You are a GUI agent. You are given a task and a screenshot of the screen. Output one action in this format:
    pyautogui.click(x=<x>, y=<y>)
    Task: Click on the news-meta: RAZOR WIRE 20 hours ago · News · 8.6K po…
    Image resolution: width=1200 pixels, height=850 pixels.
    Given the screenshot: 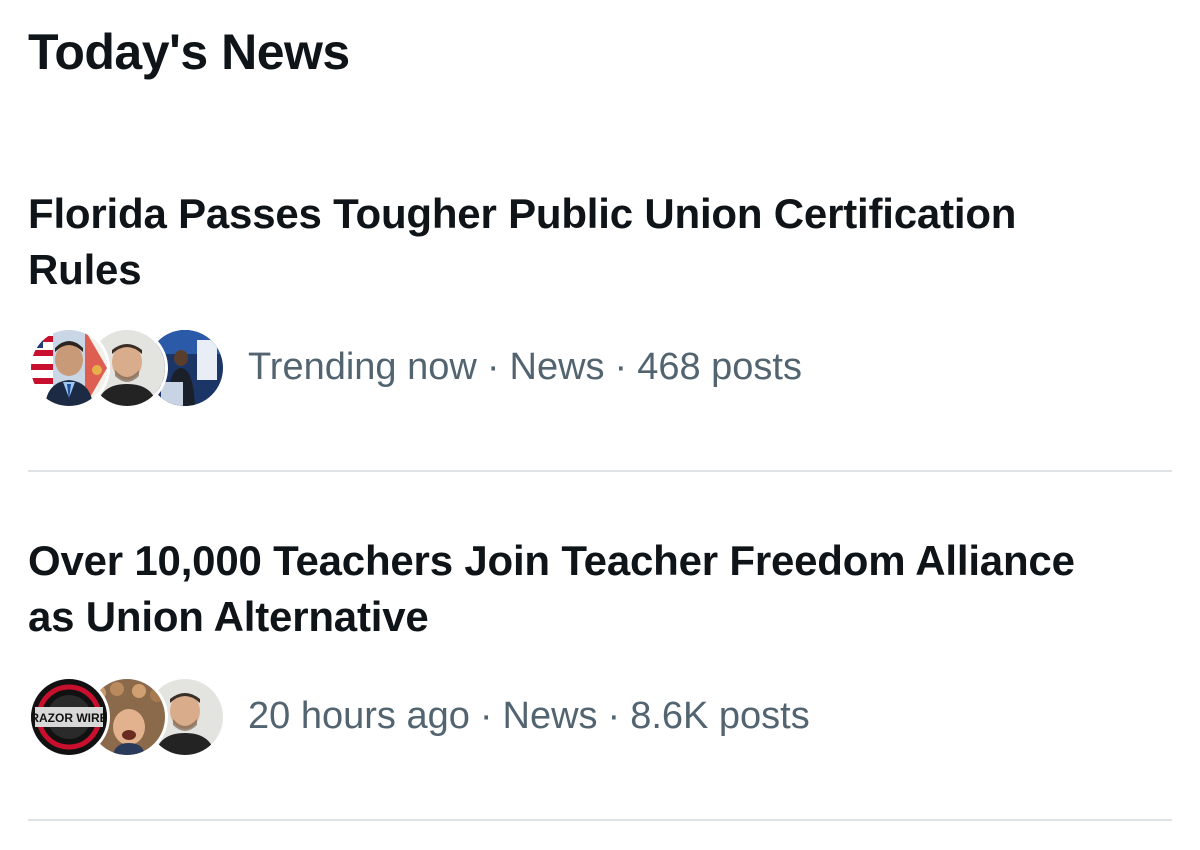 What is the action you would take?
    pyautogui.click(x=419, y=716)
    